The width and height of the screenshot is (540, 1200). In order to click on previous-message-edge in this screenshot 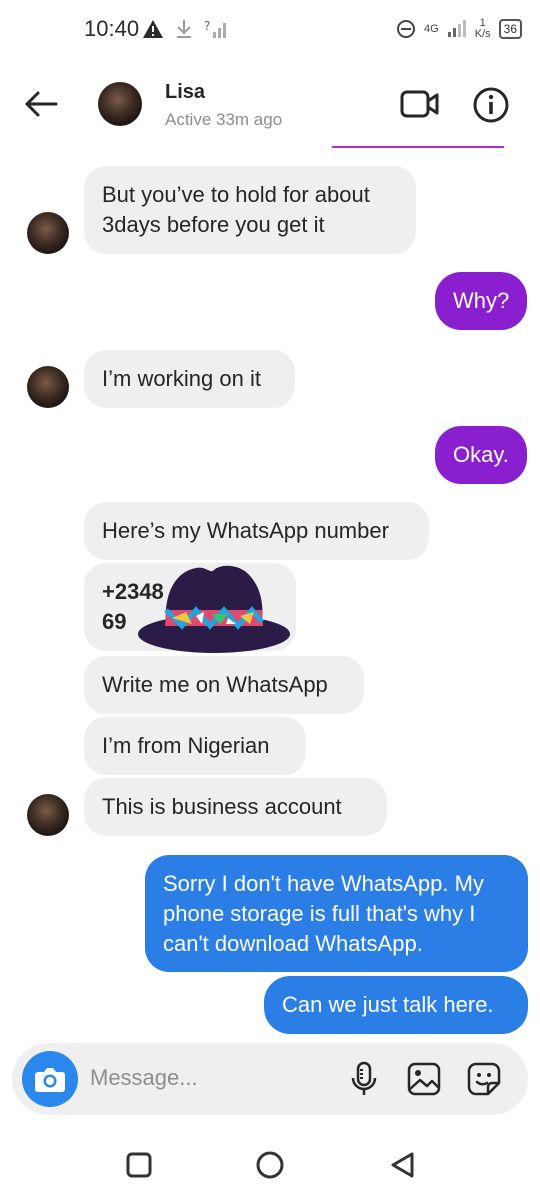, I will do `click(418, 147)`.